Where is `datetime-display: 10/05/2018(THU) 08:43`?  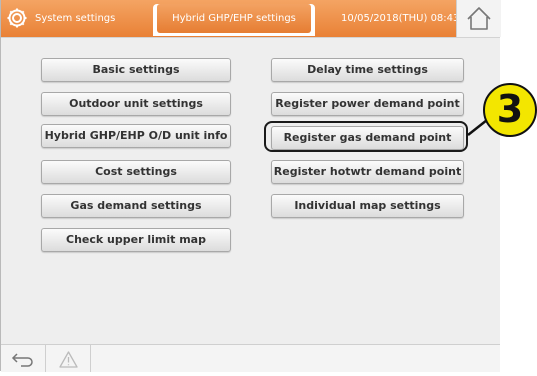
datetime-display: 10/05/2018(THU) 08:43 is located at coordinates (400, 18).